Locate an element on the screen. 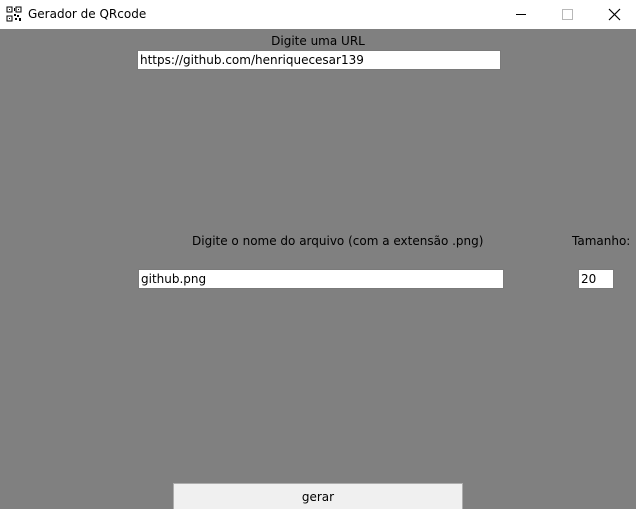 The width and height of the screenshot is (636, 509). maximize-icon is located at coordinates (567, 14).